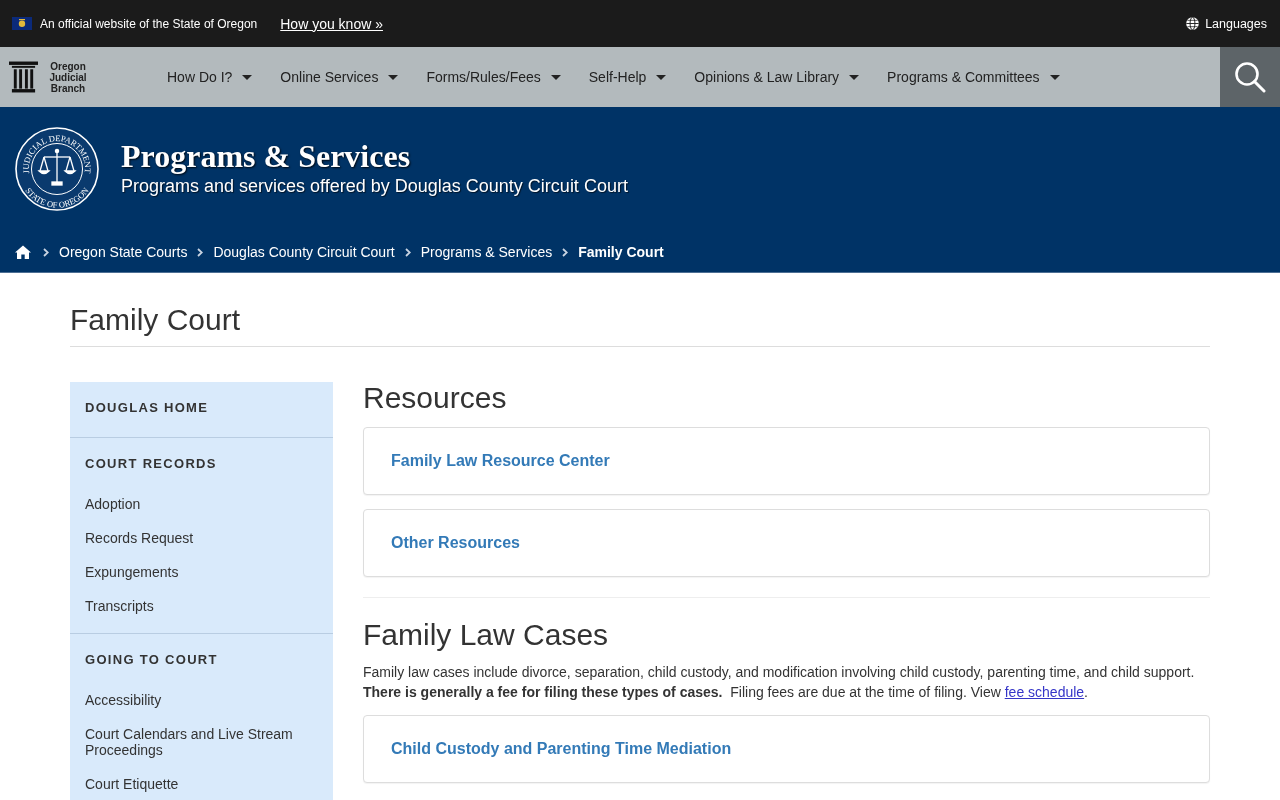  What do you see at coordinates (22, 23) in the screenshot?
I see `flag-icon` at bounding box center [22, 23].